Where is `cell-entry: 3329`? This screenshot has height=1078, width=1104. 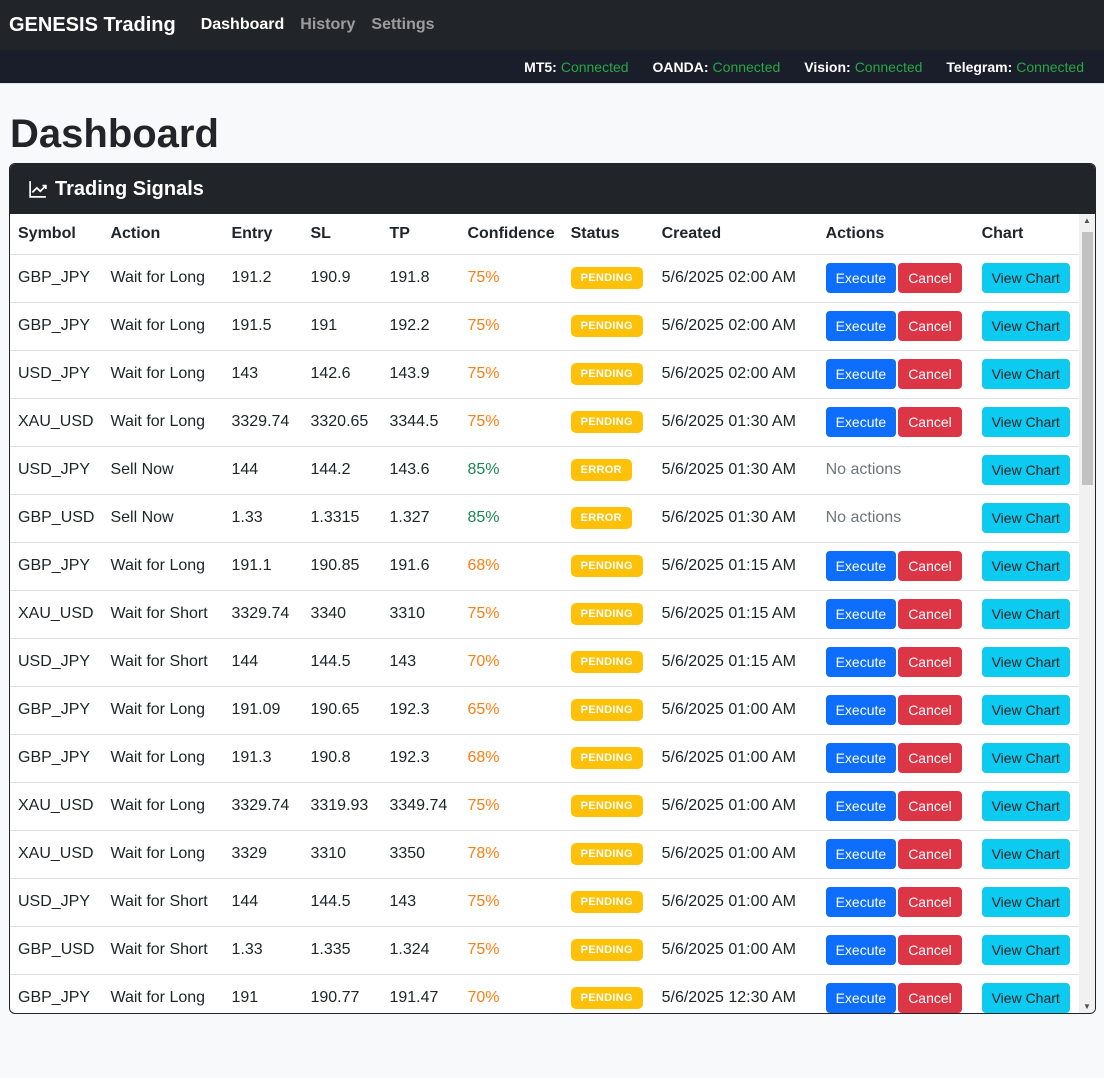 cell-entry: 3329 is located at coordinates (263, 854).